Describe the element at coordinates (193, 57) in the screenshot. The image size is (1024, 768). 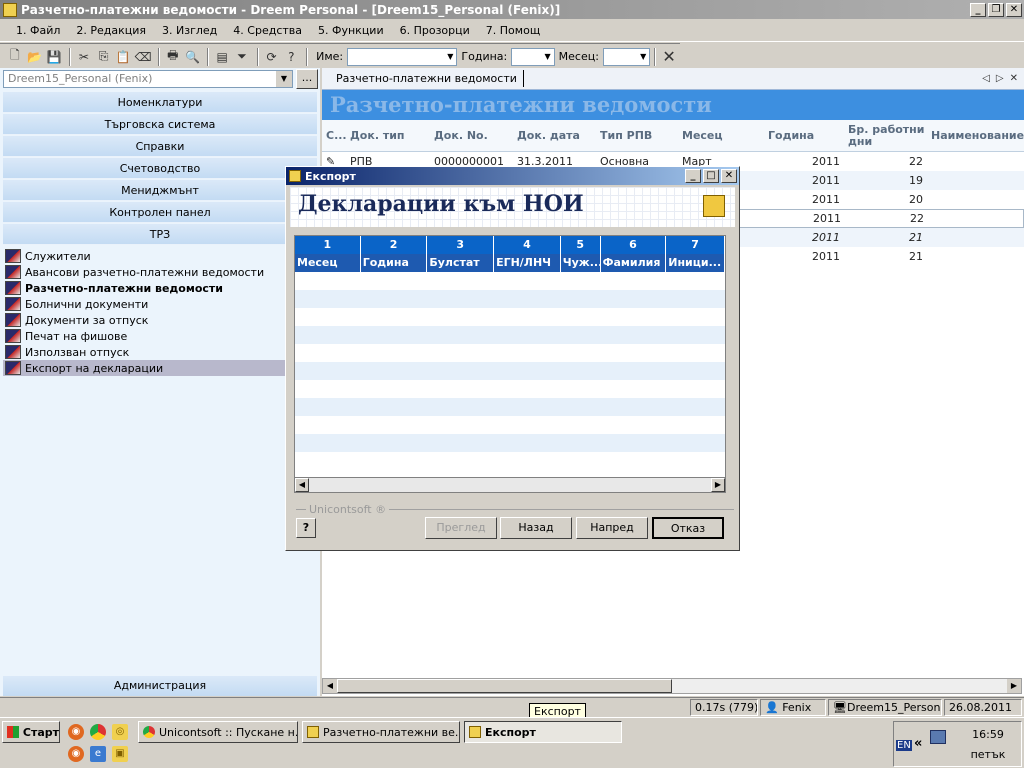
I see `print-preview-icon: 🔍` at that location.